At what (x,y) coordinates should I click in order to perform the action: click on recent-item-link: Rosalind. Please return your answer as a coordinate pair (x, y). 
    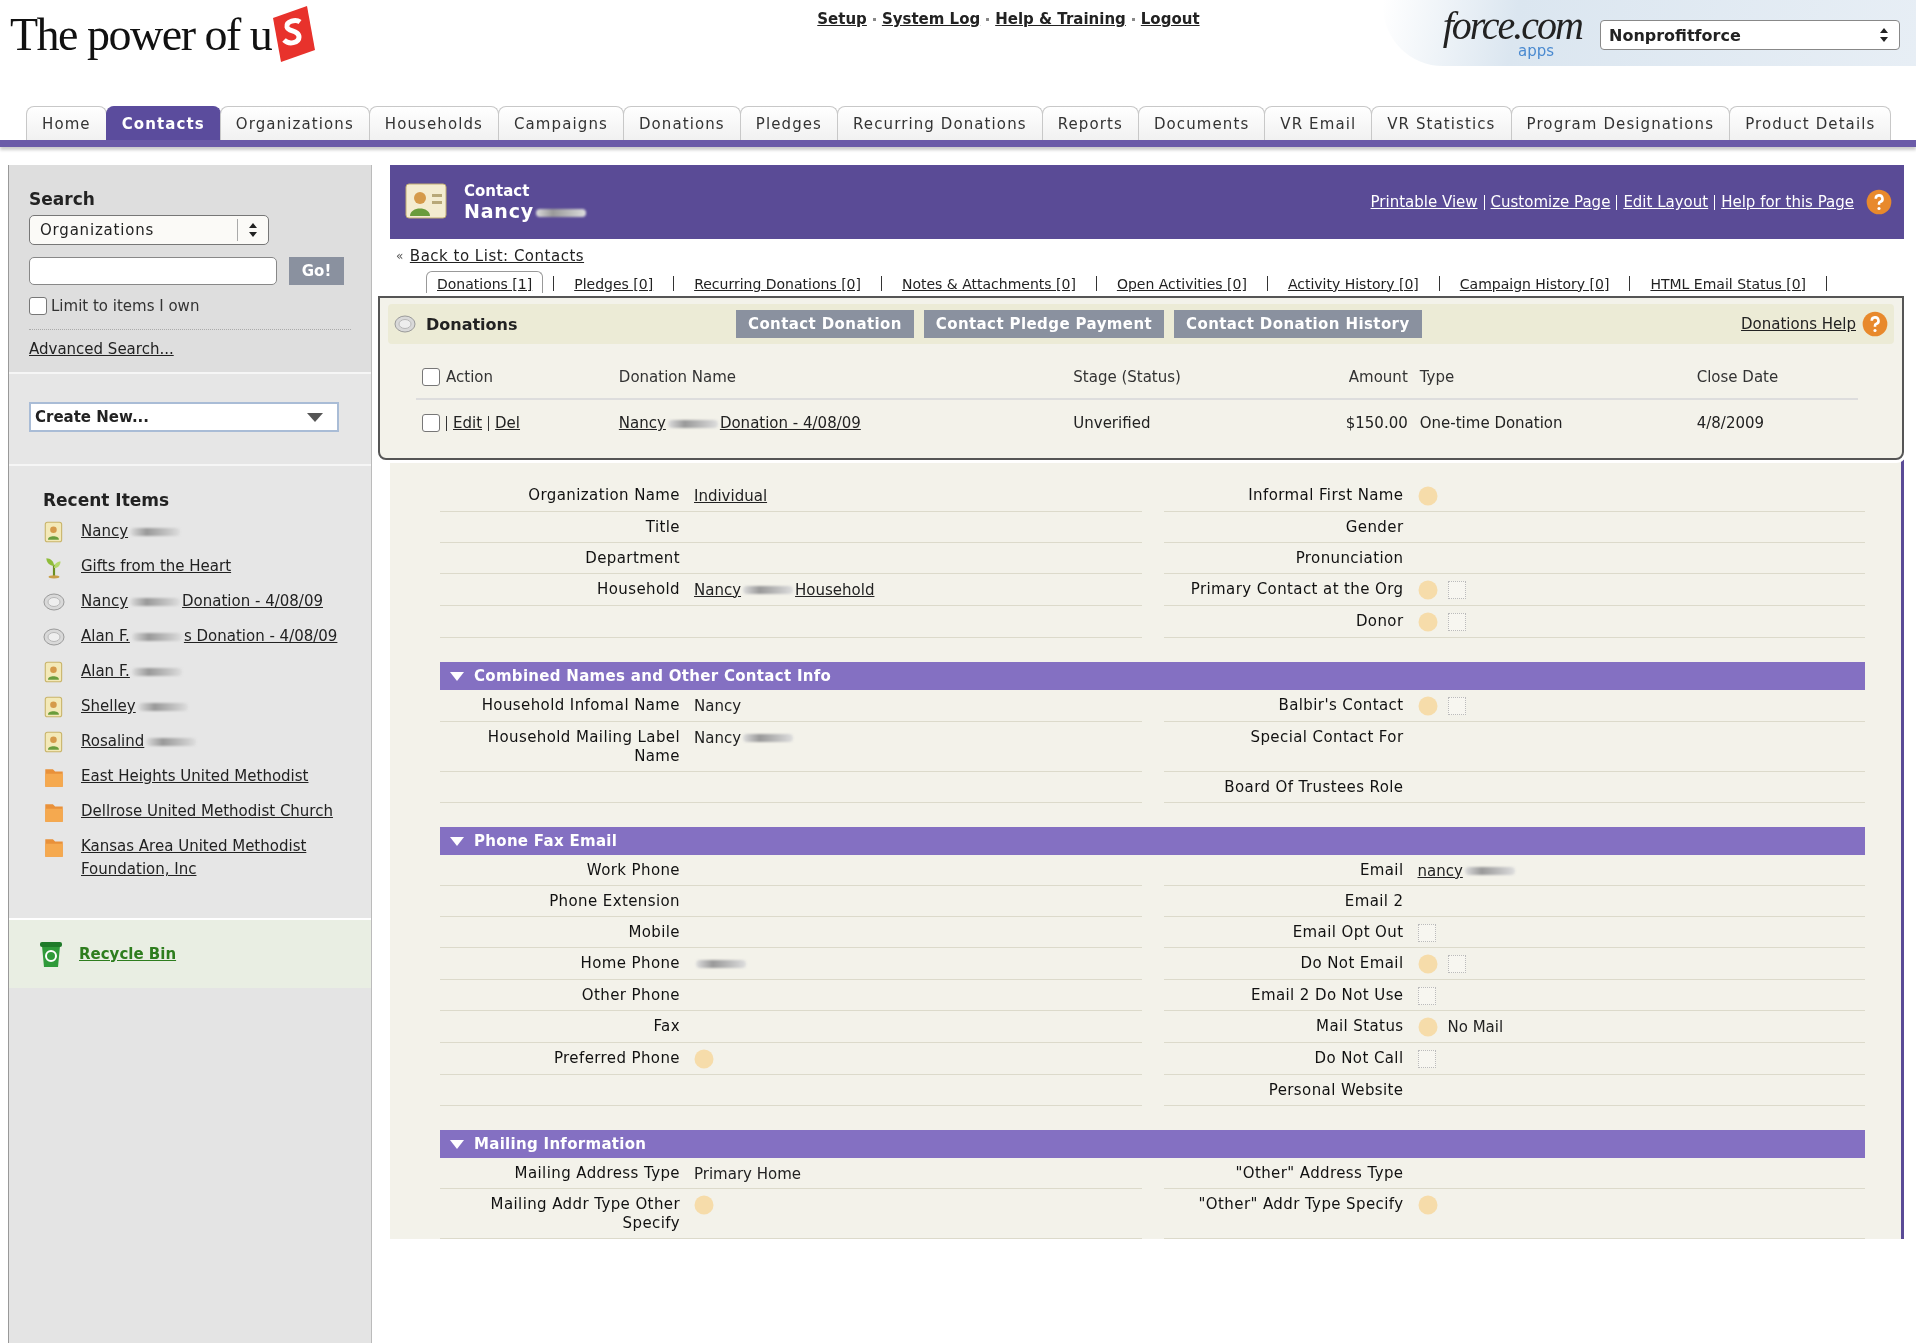
    Looking at the image, I should click on (140, 741).